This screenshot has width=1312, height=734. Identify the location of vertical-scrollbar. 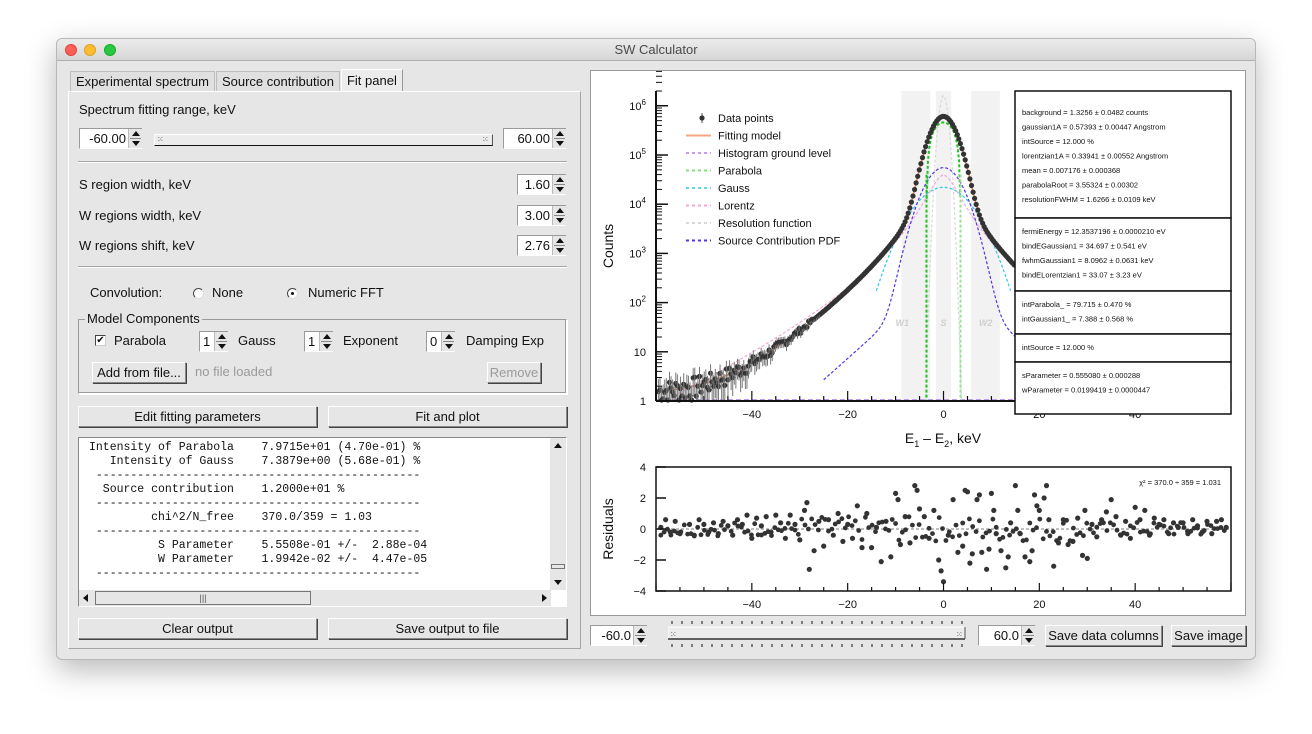
(558, 514).